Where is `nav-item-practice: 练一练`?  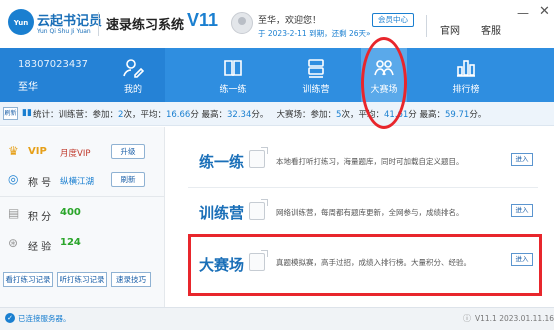
nav-item-practice: 练一练 is located at coordinates (233, 75).